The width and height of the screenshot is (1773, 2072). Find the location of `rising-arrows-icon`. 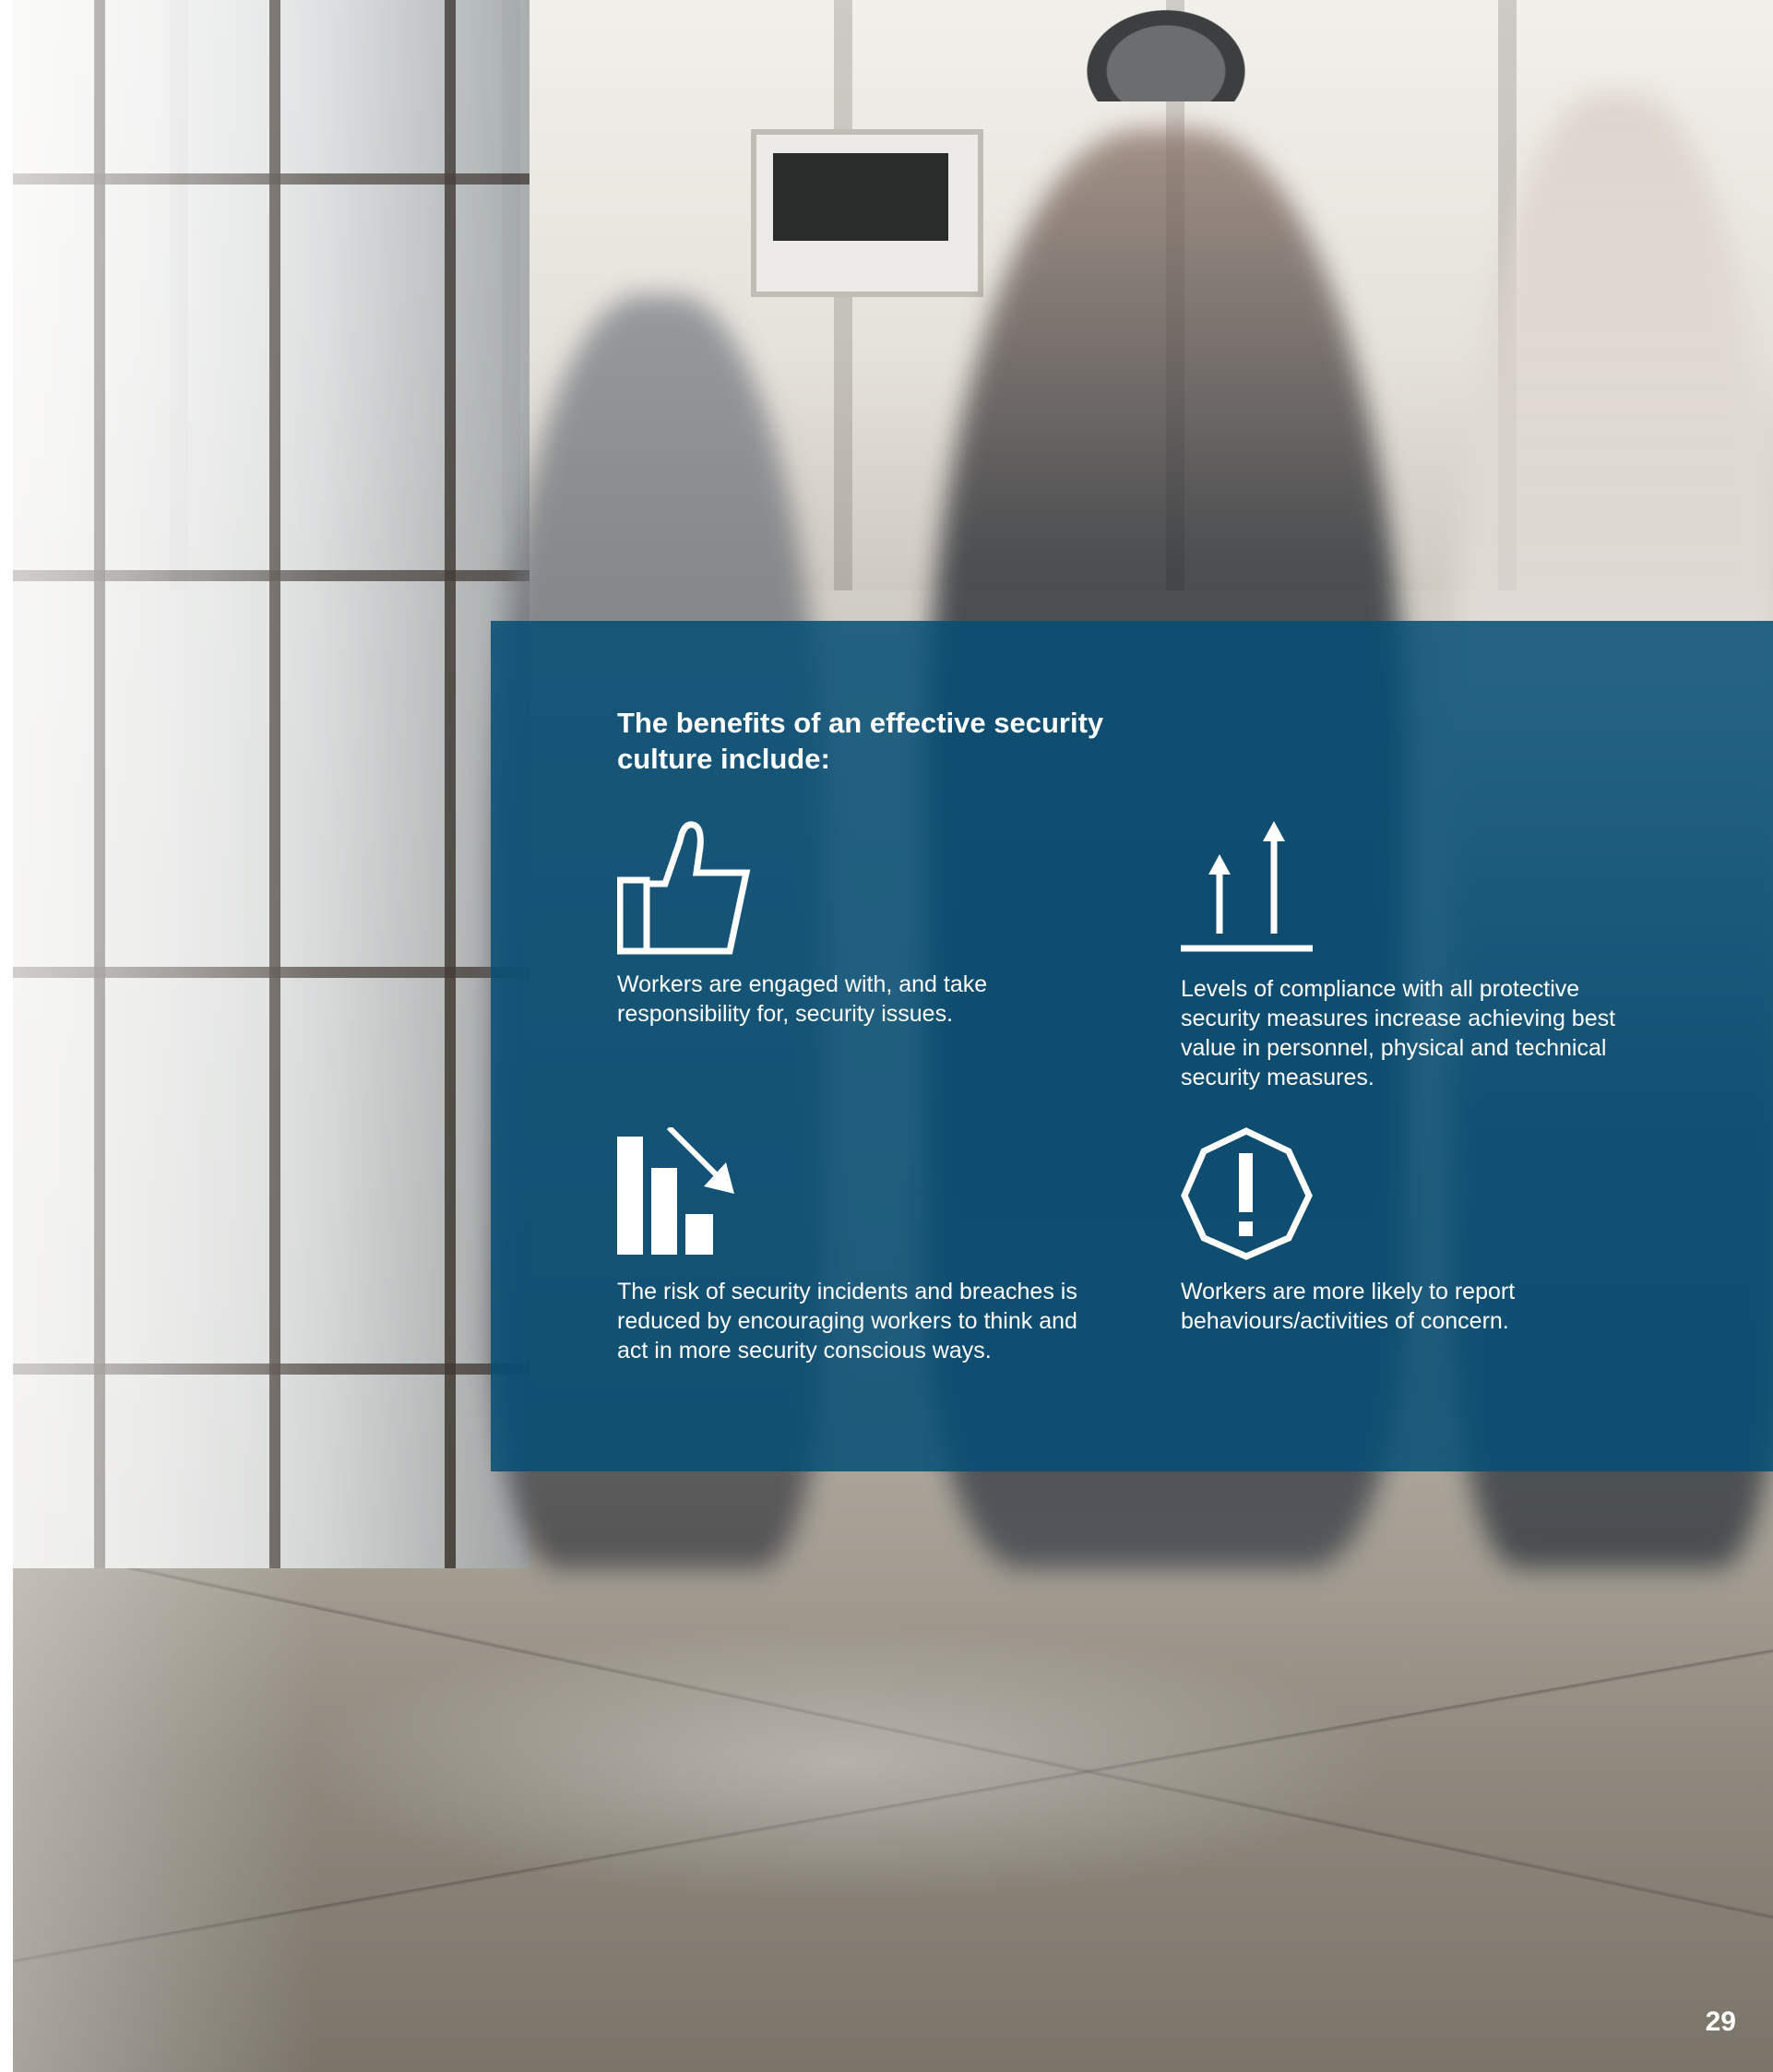

rising-arrows-icon is located at coordinates (1250, 890).